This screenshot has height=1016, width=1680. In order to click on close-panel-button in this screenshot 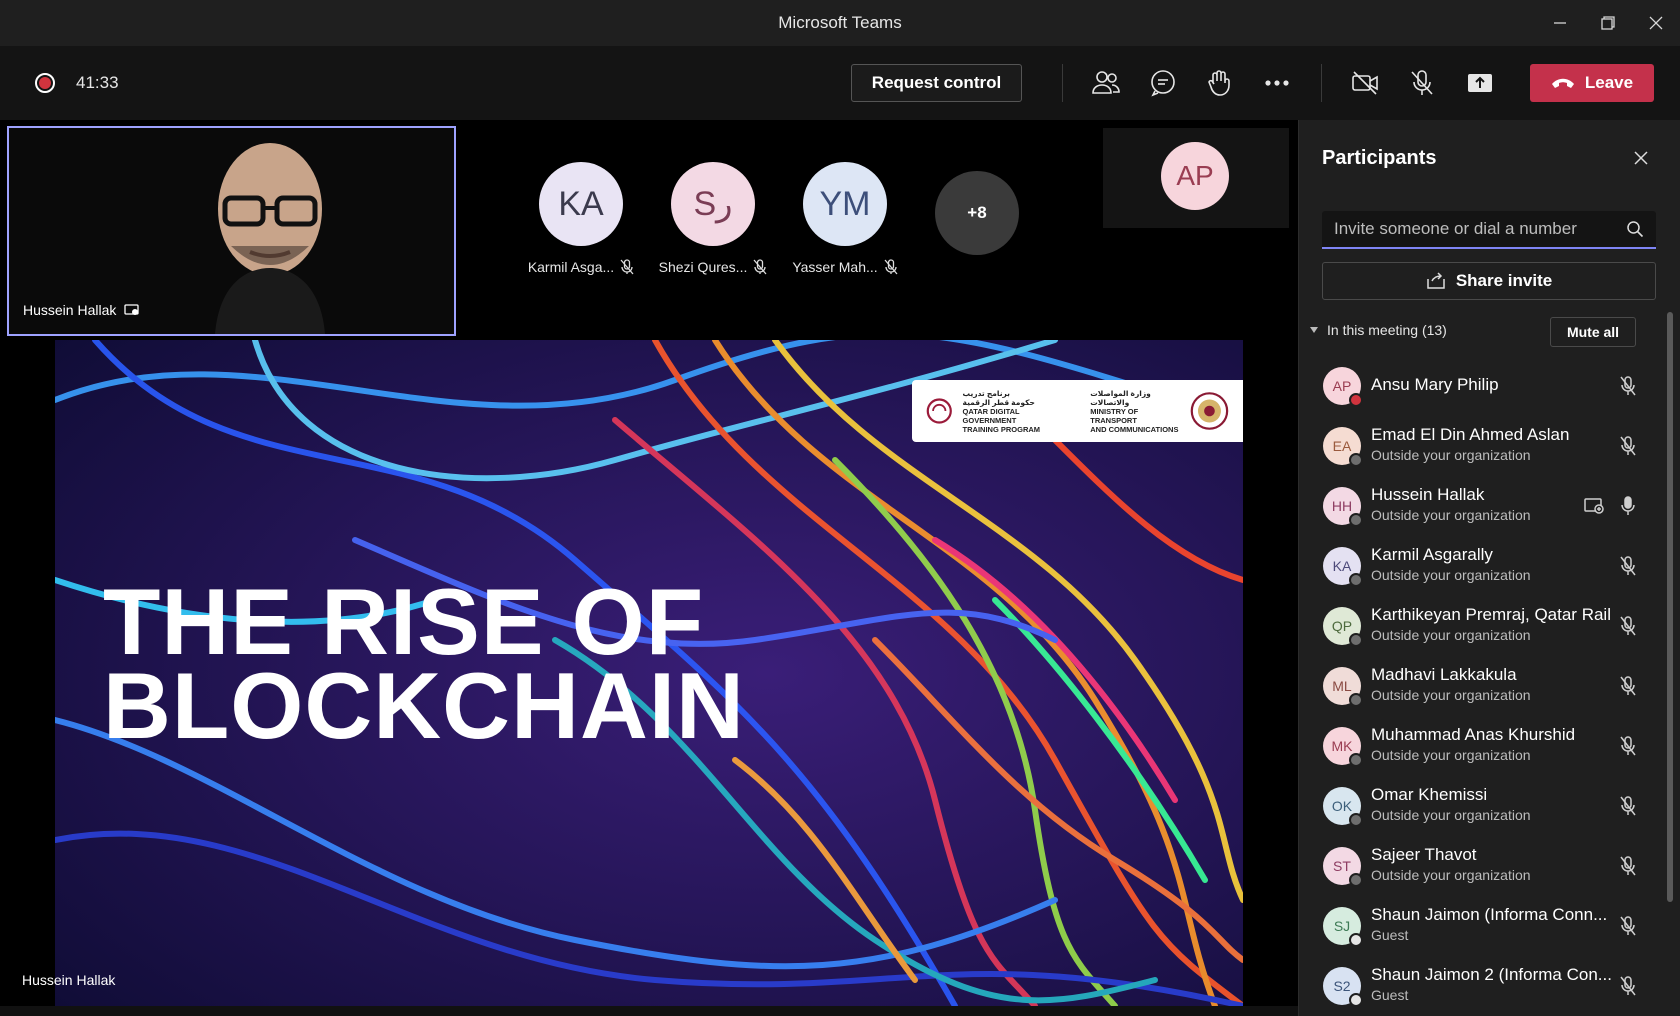, I will do `click(1641, 158)`.